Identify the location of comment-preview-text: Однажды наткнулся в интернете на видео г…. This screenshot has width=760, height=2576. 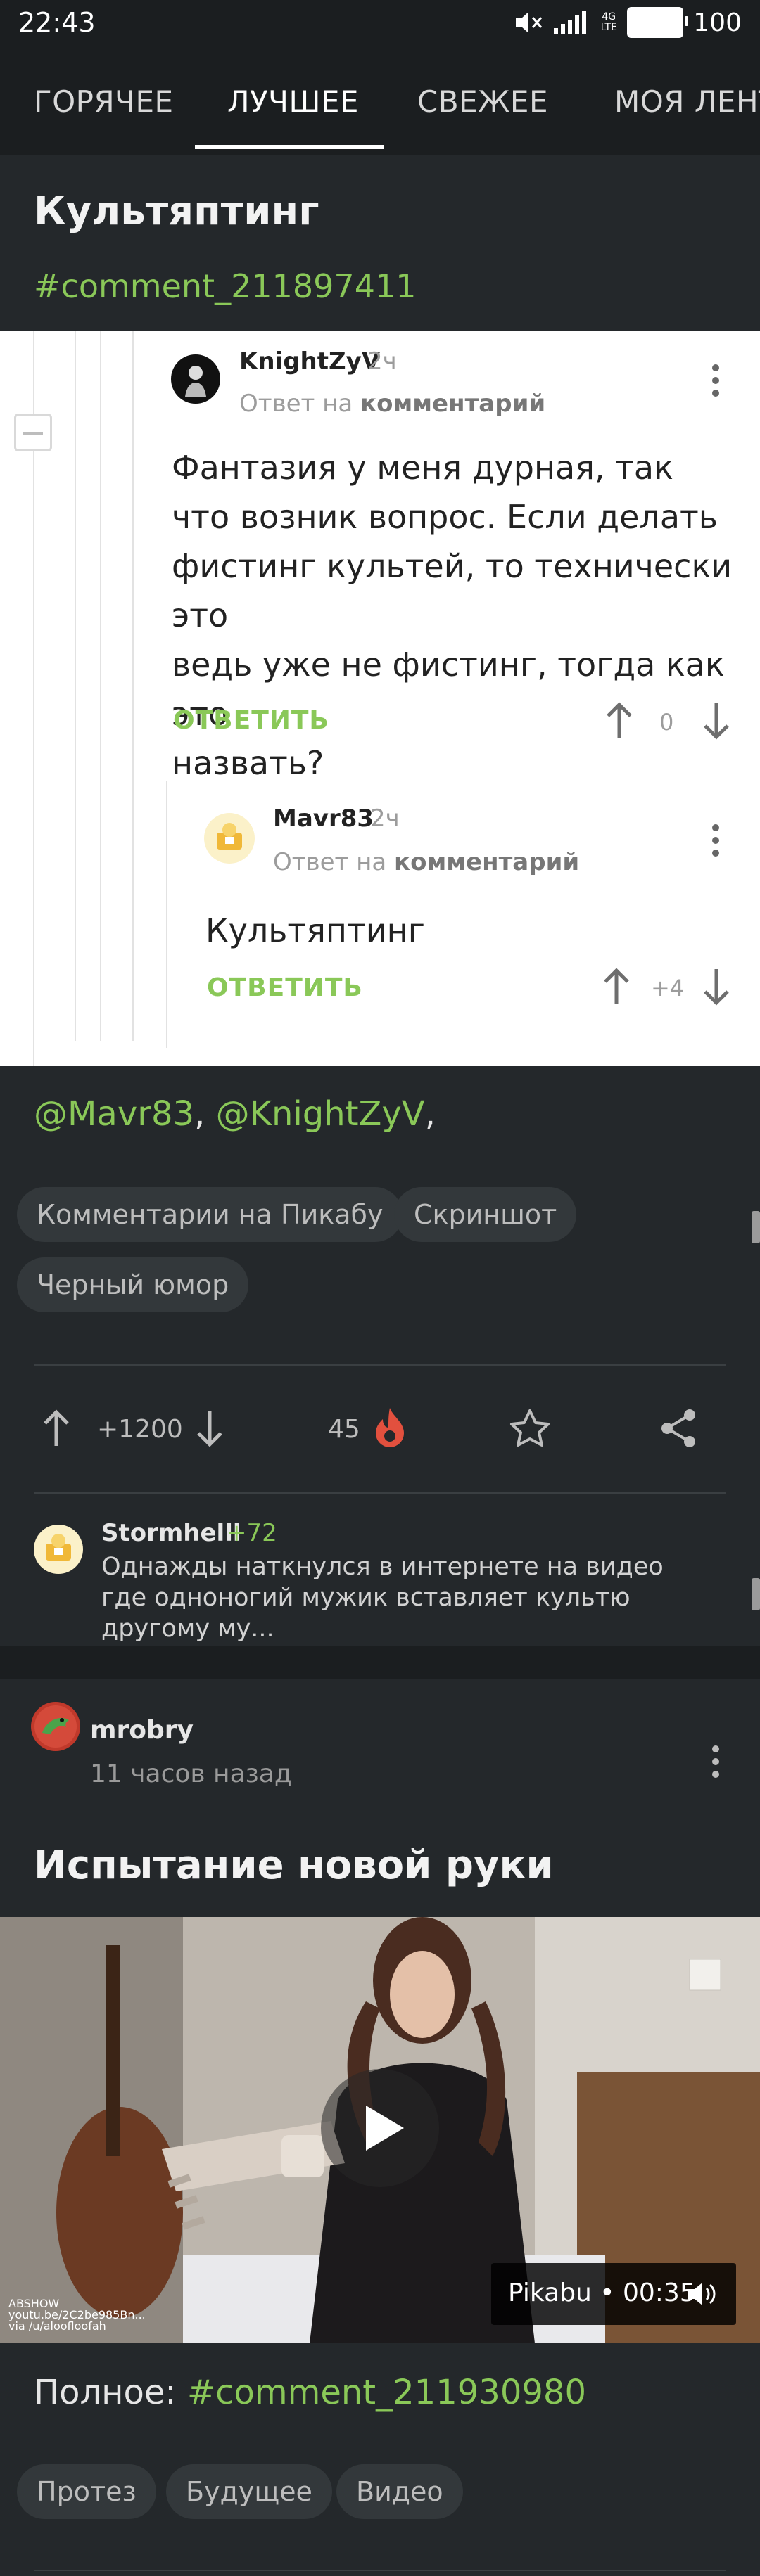
(400, 1598).